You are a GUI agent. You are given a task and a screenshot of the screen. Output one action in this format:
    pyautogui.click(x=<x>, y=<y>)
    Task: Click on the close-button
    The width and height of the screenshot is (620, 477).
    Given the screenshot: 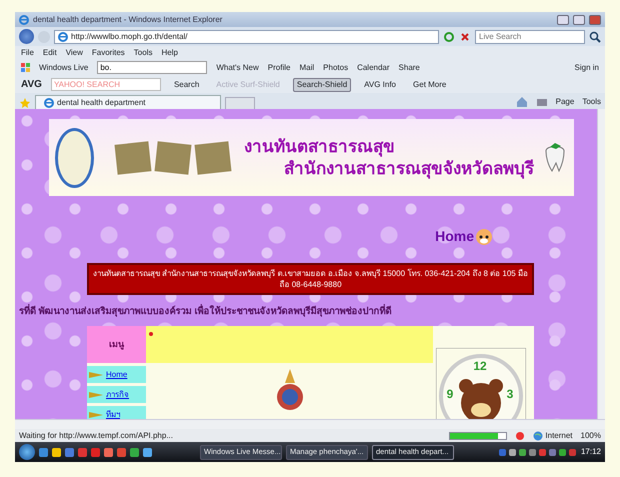 What is the action you would take?
    pyautogui.click(x=595, y=19)
    